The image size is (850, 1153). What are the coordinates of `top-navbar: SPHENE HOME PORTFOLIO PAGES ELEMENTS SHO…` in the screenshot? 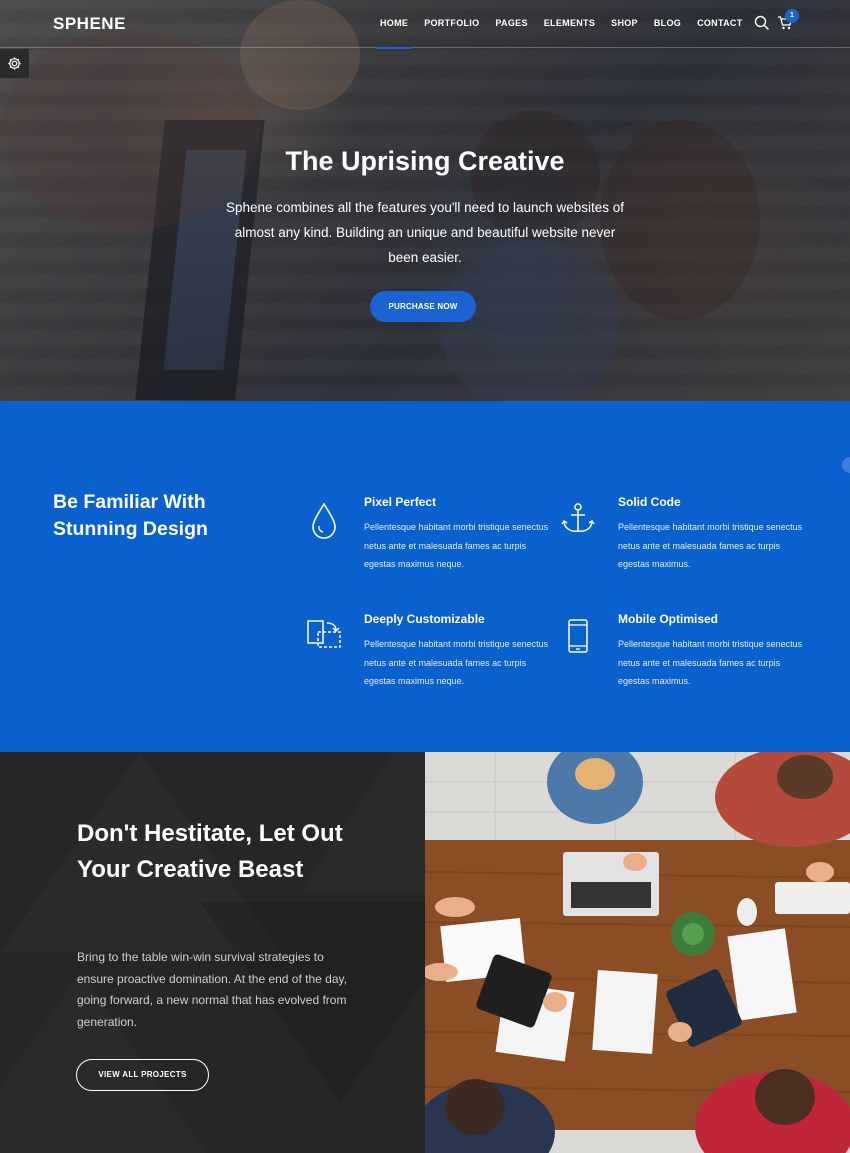 It's located at (425, 24).